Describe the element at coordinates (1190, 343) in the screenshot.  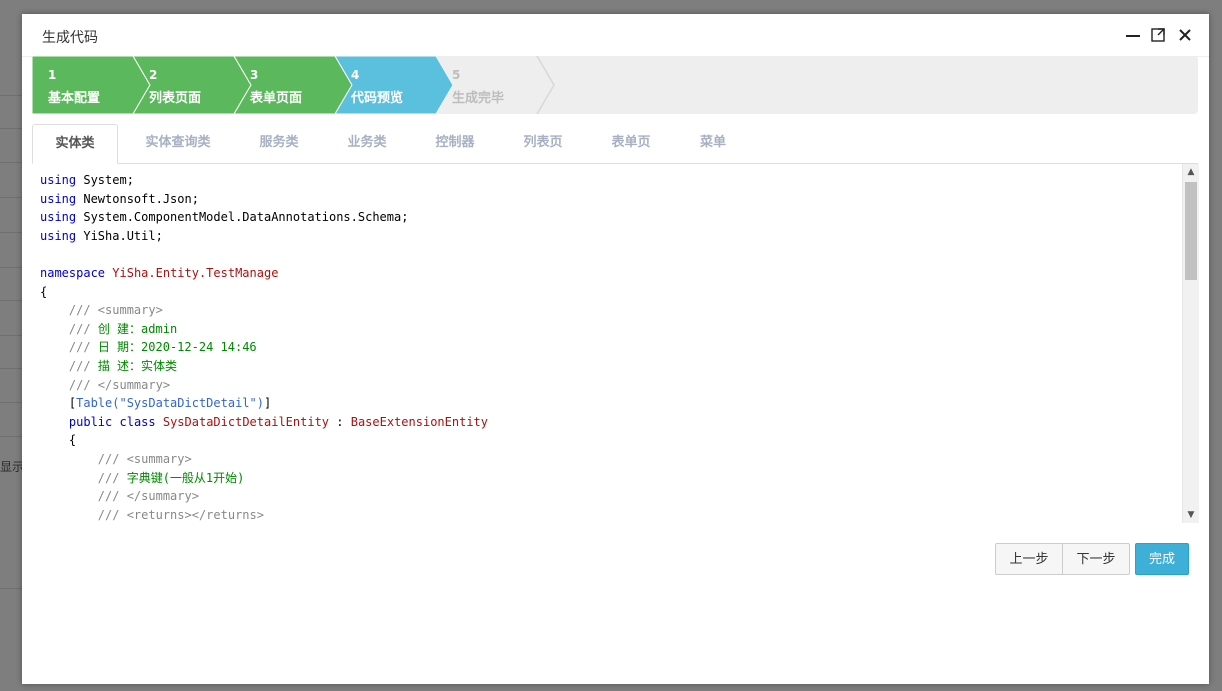
I see `code-scrollbar: ▲ ▼` at that location.